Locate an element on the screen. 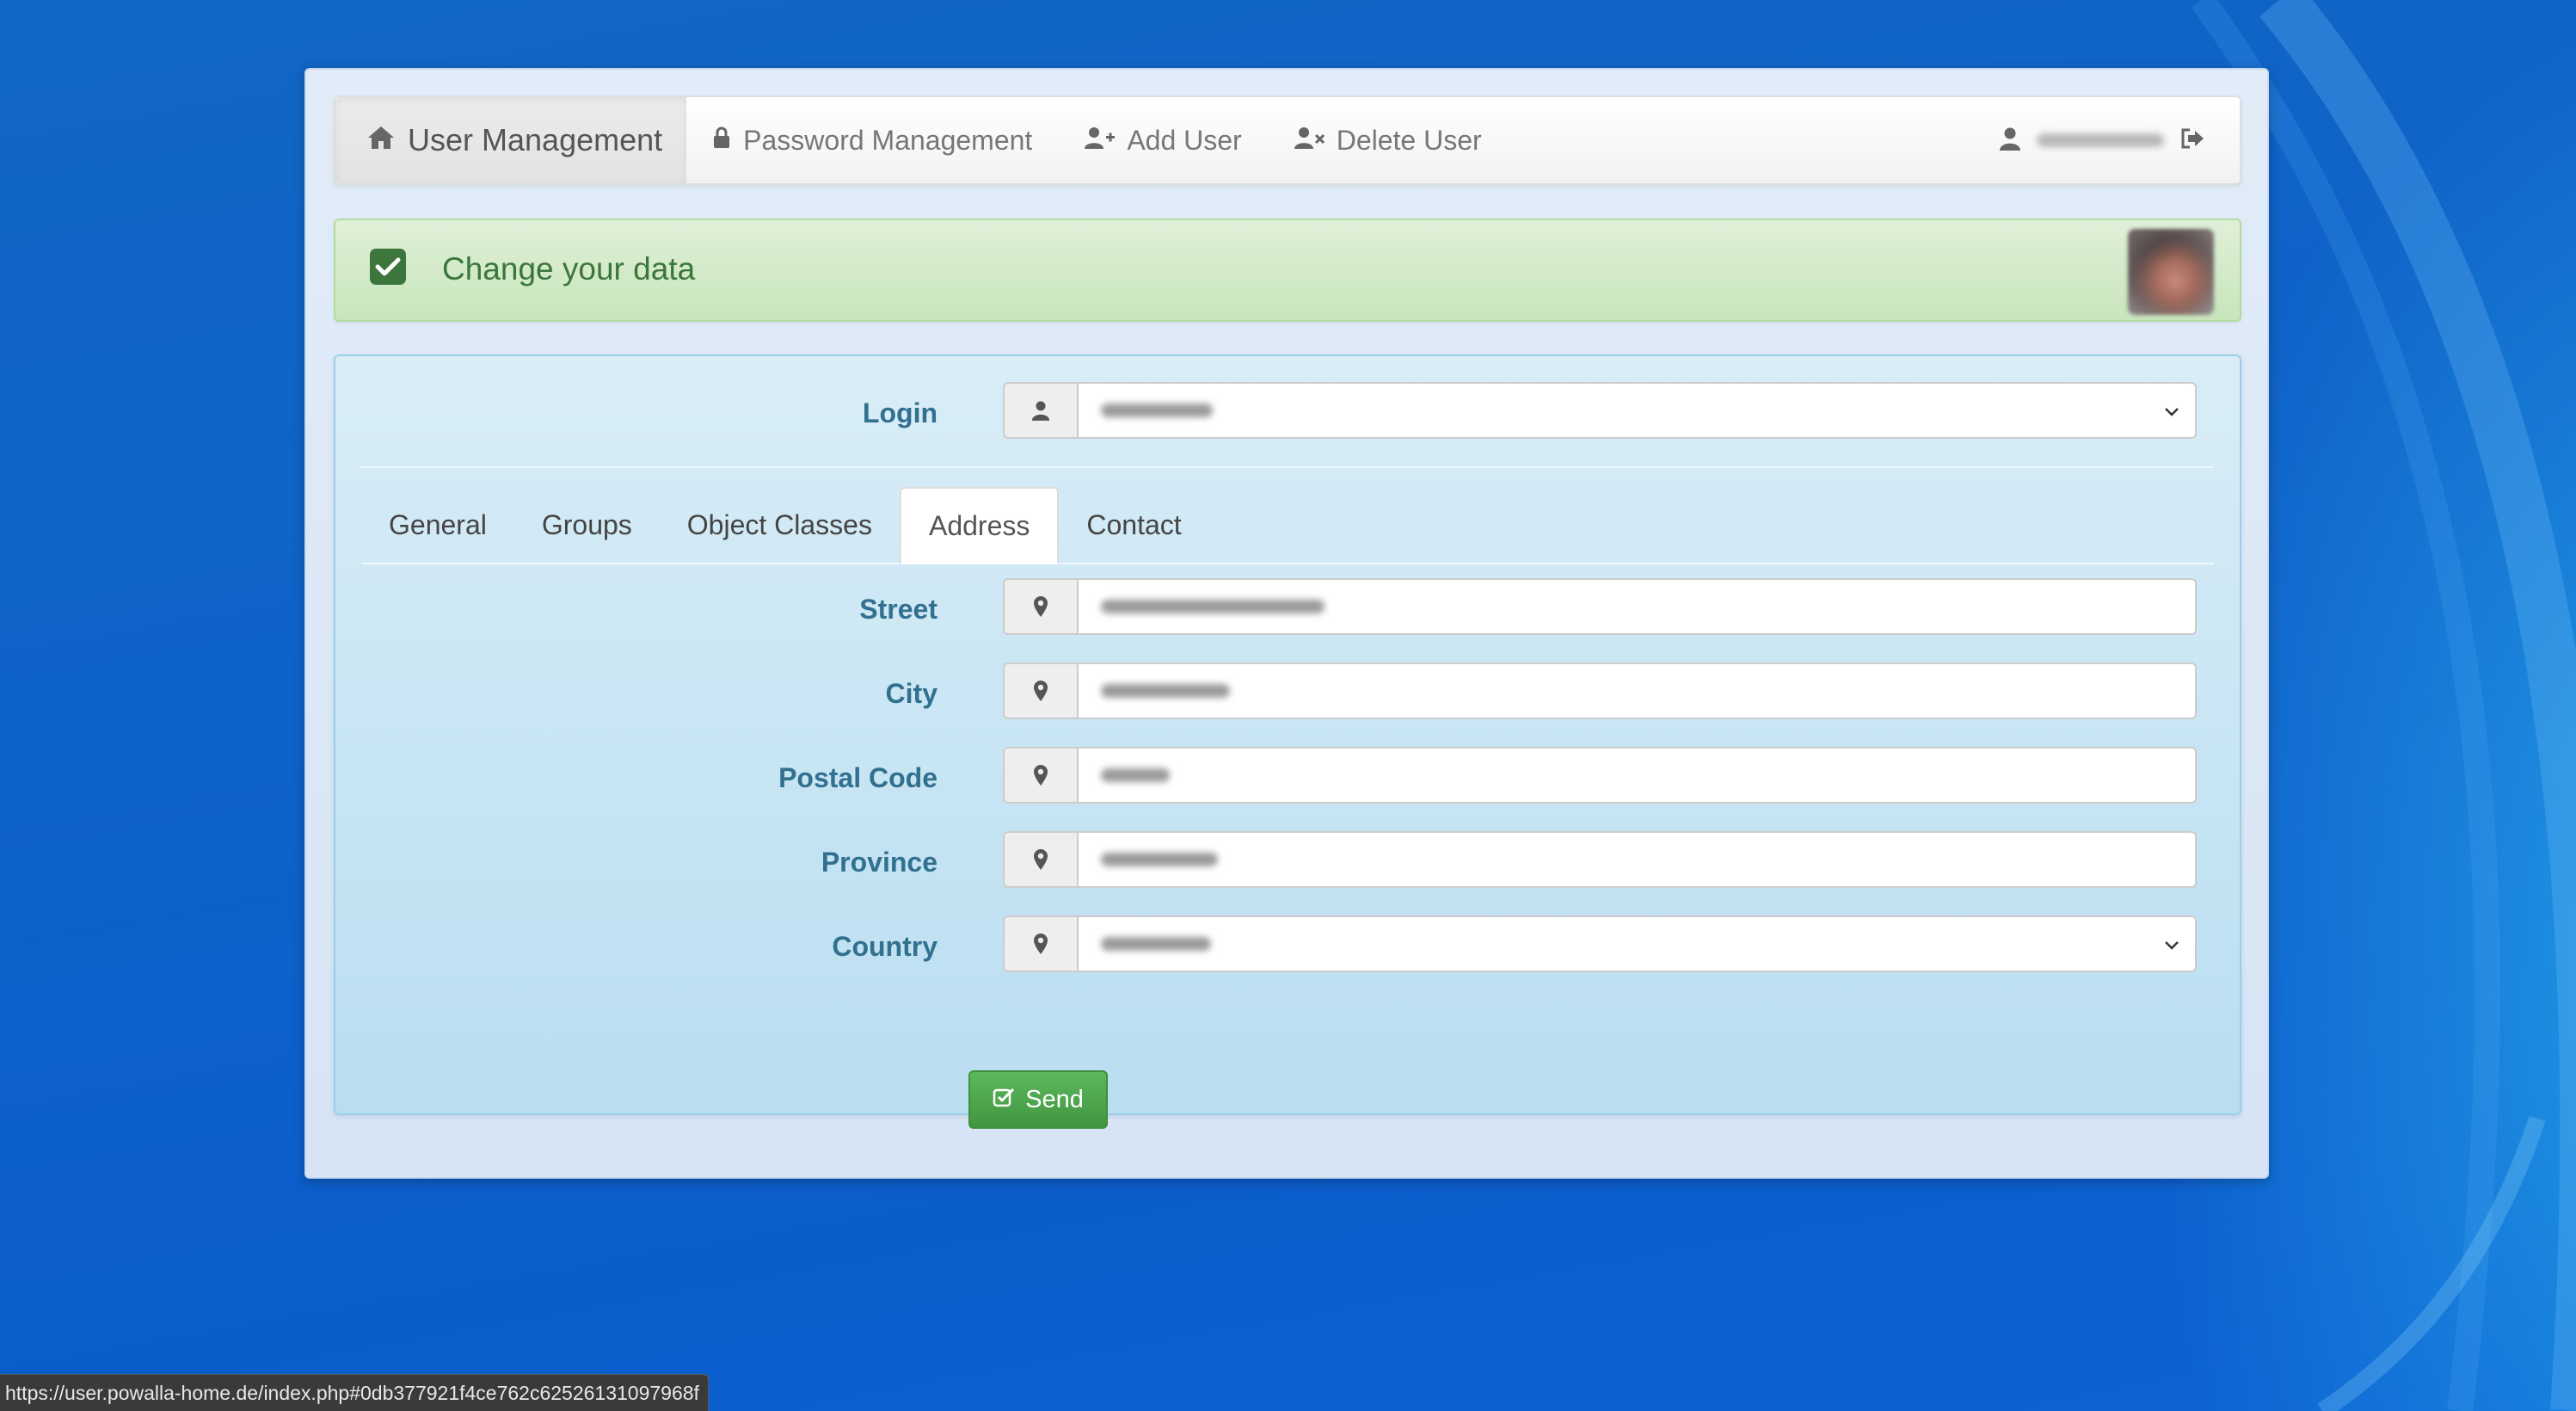 The image size is (2576, 1411). street-group is located at coordinates (1600, 606).